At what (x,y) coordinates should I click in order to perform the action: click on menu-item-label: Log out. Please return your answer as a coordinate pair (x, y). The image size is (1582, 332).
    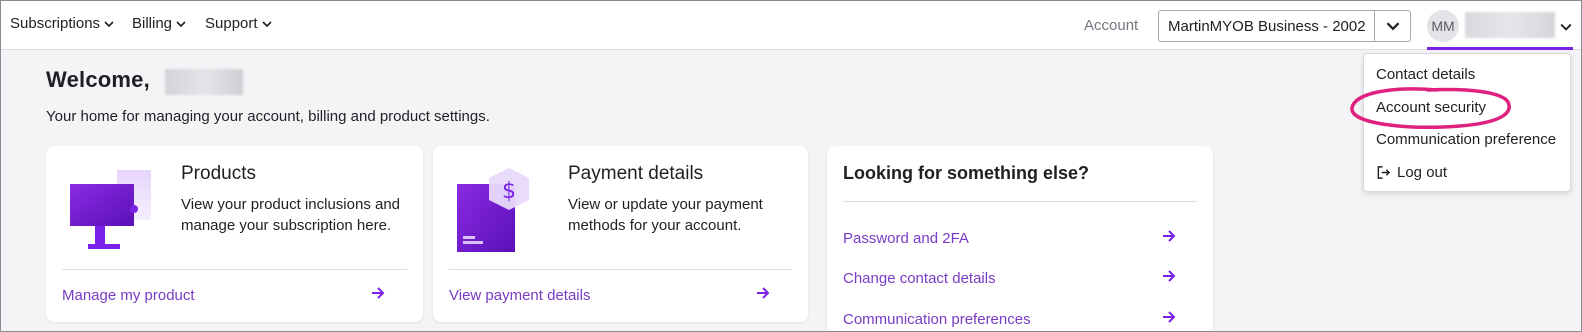
    Looking at the image, I should click on (1422, 172).